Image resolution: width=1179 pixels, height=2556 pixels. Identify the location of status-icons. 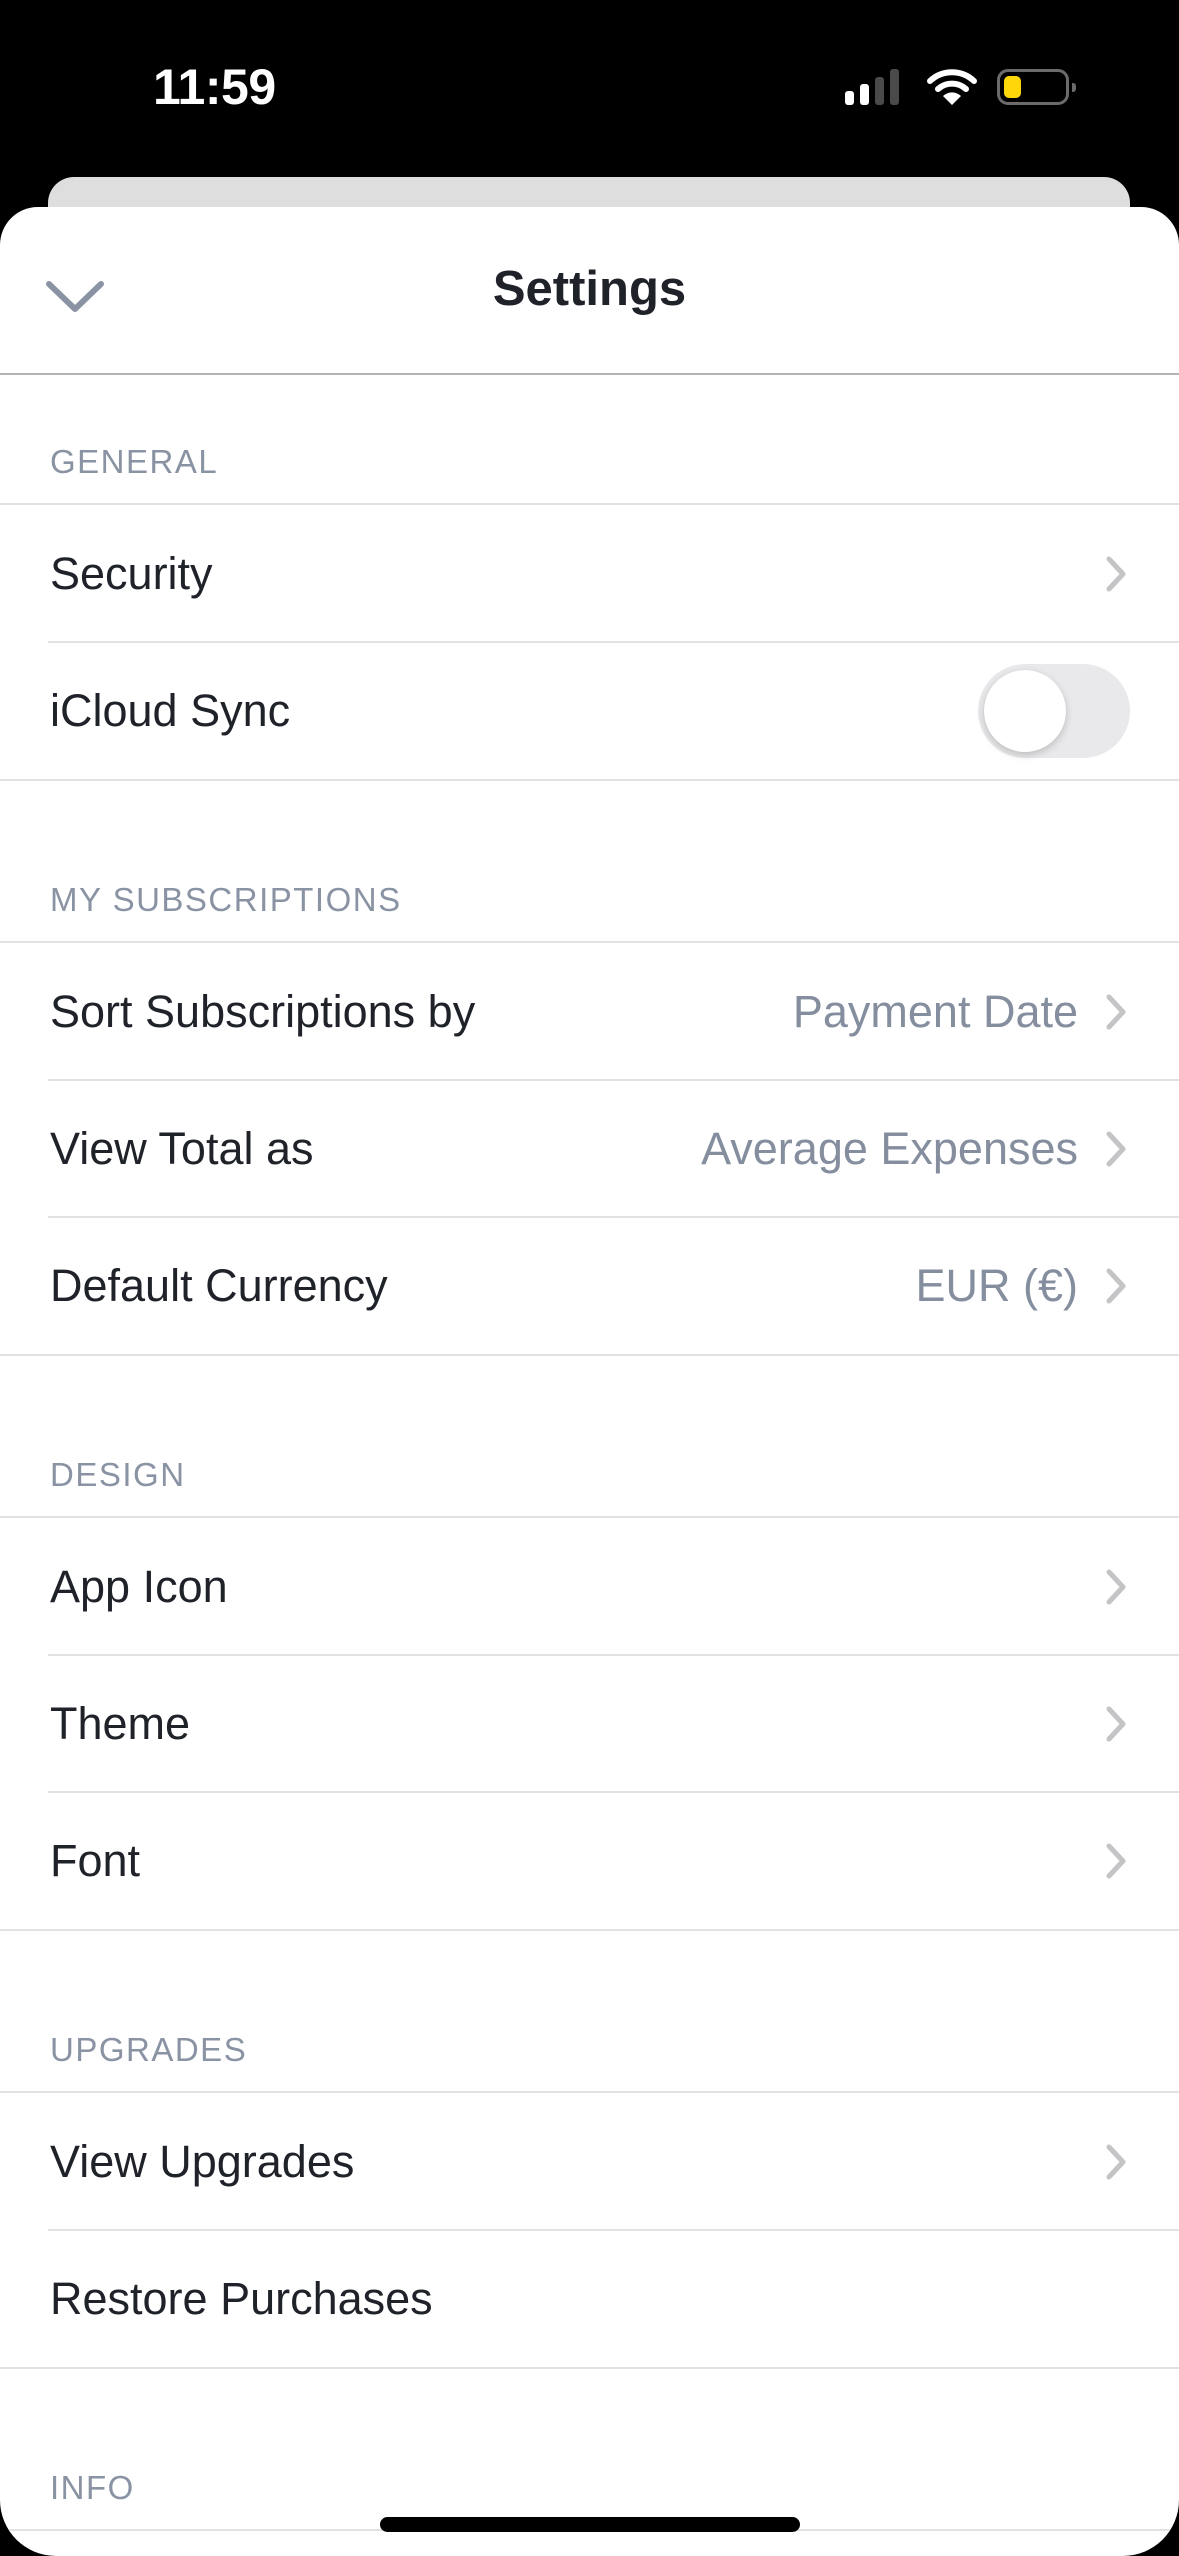
(960, 87).